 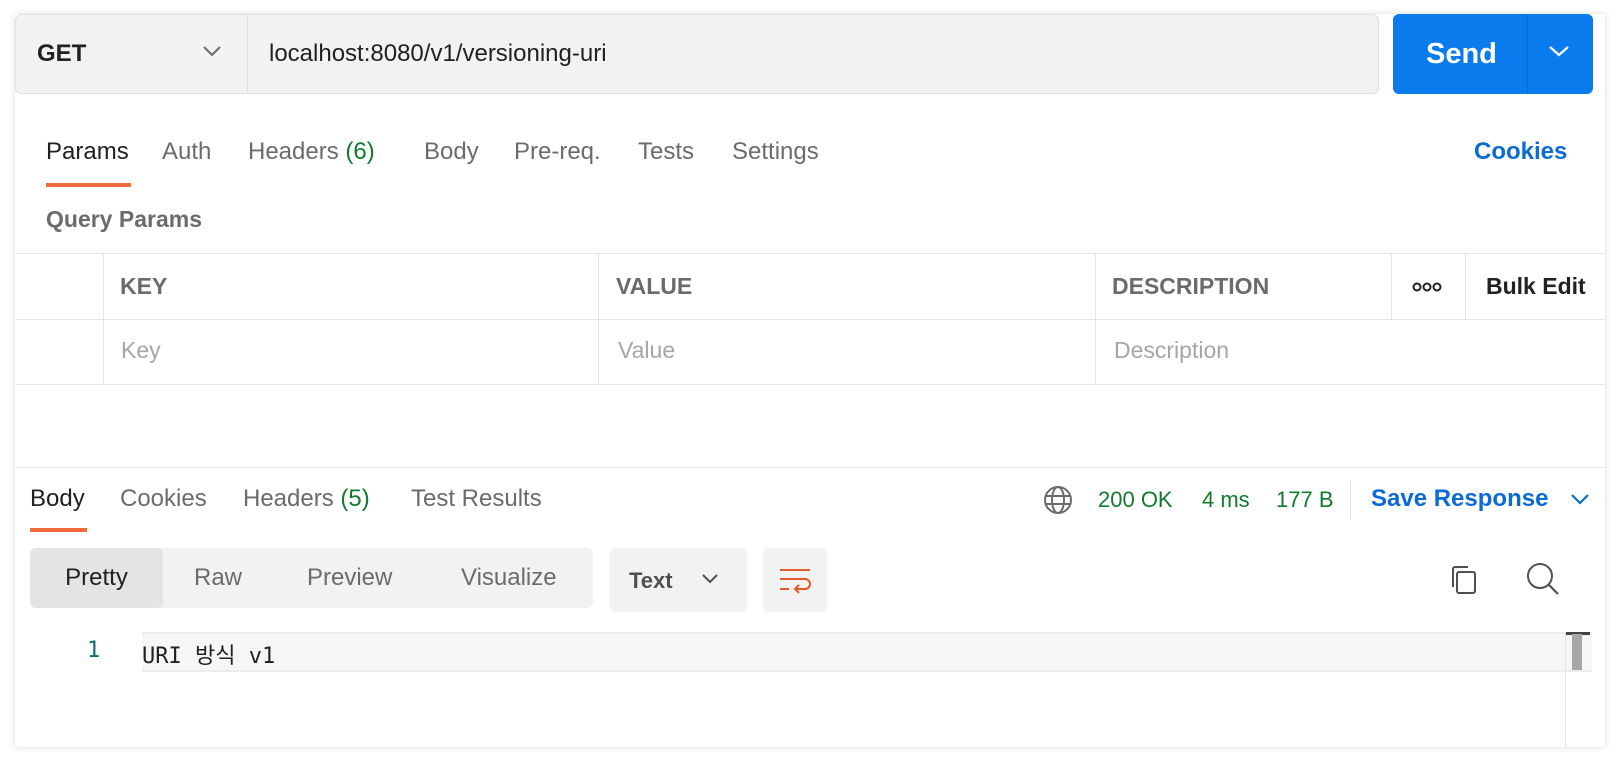 What do you see at coordinates (1171, 350) in the screenshot?
I see `description-input: Description` at bounding box center [1171, 350].